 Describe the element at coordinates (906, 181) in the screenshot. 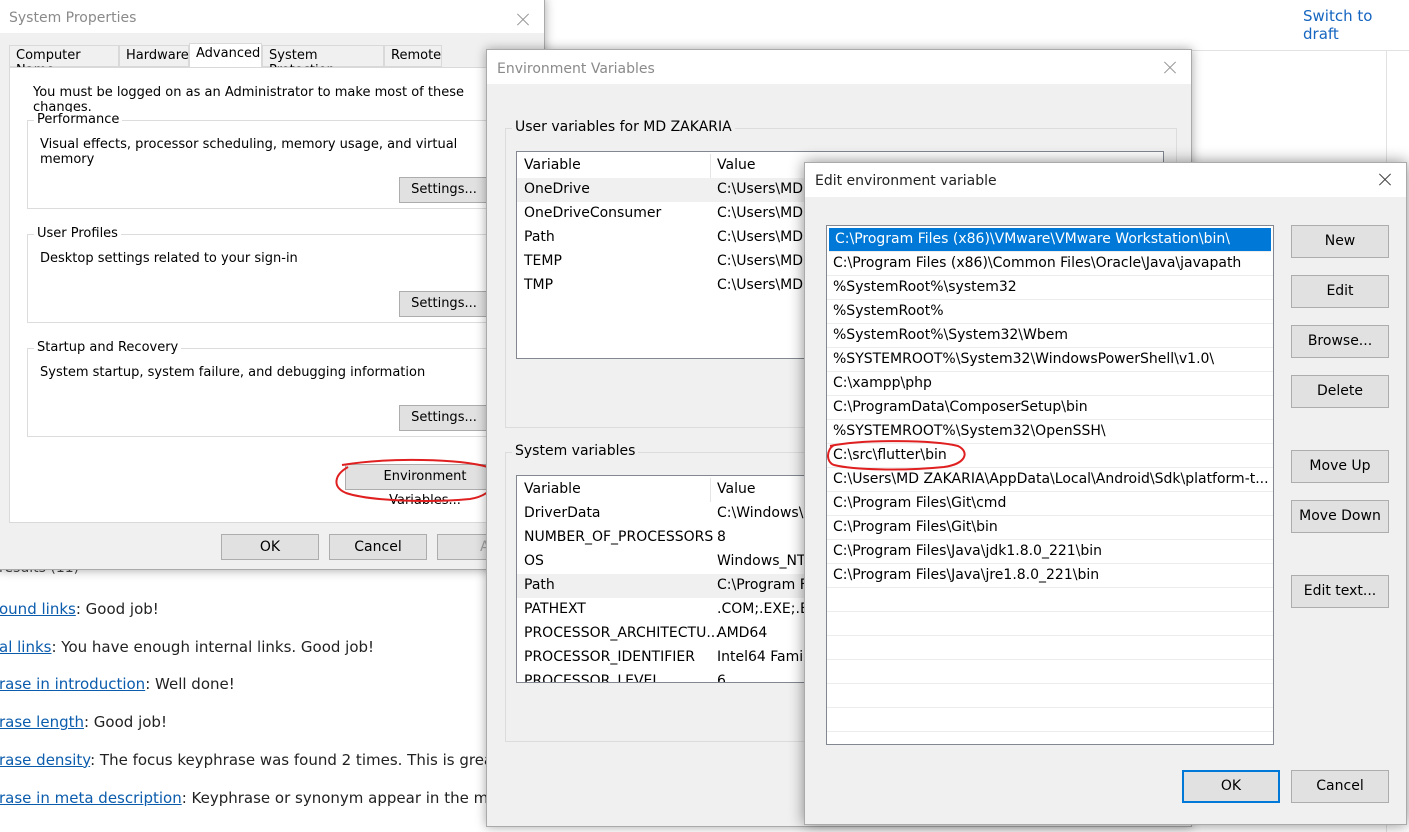

I see `window-title: Edit environment variable` at that location.